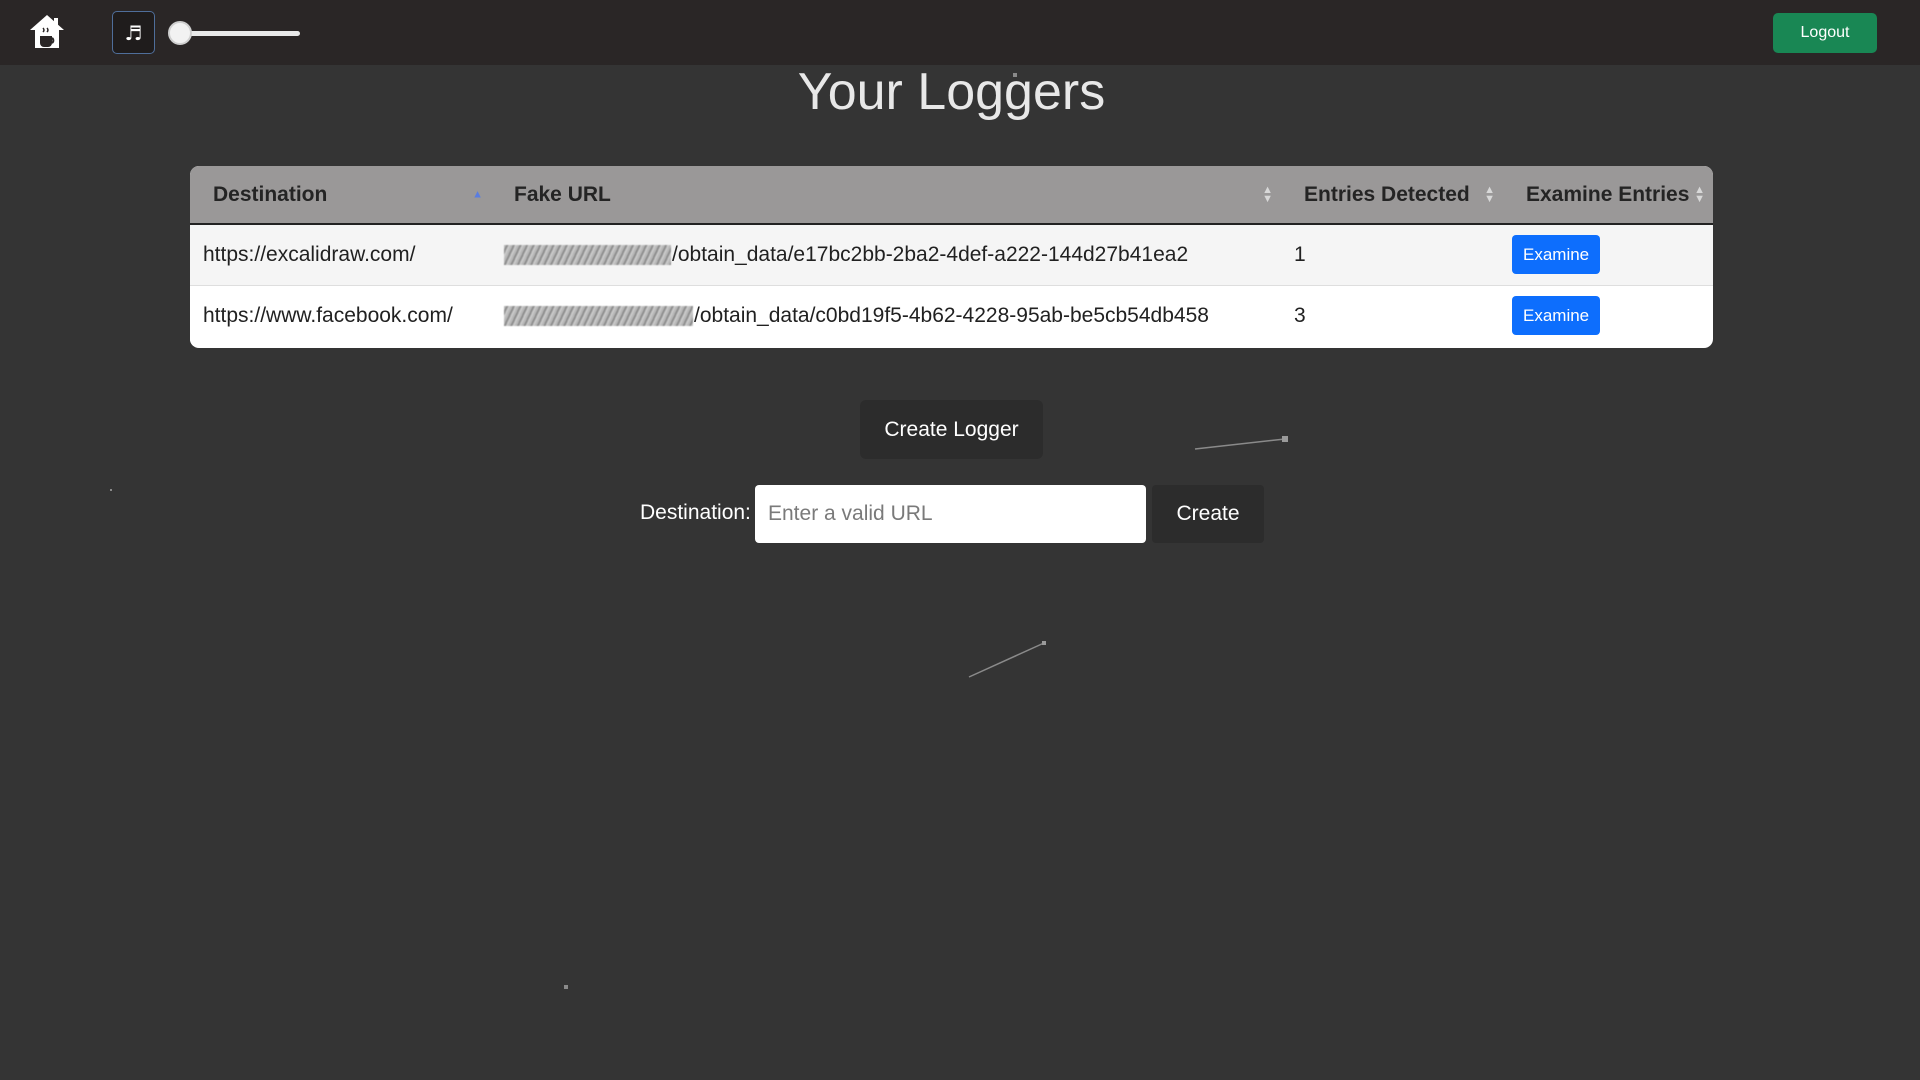  Describe the element at coordinates (1208, 514) in the screenshot. I see `create-button: Create` at that location.